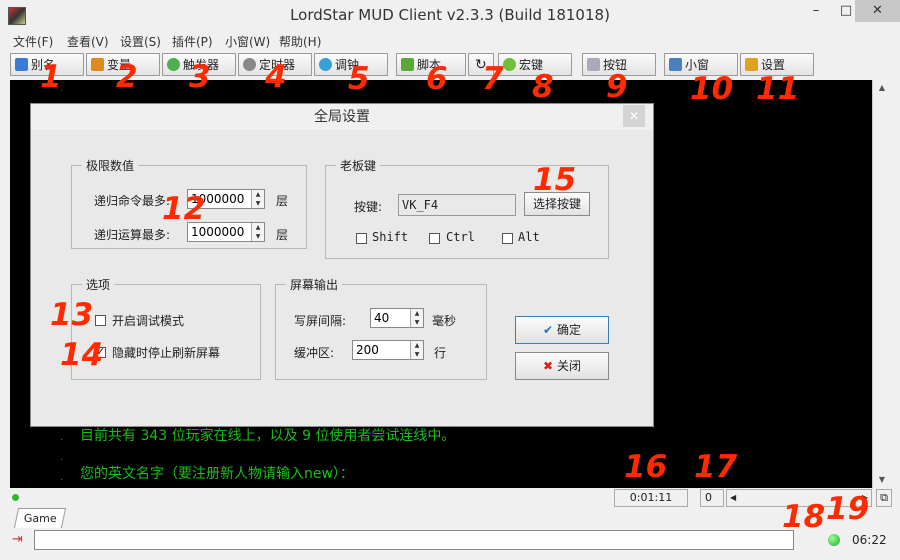  What do you see at coordinates (848, 509) in the screenshot?
I see `annotation-number: 19` at bounding box center [848, 509].